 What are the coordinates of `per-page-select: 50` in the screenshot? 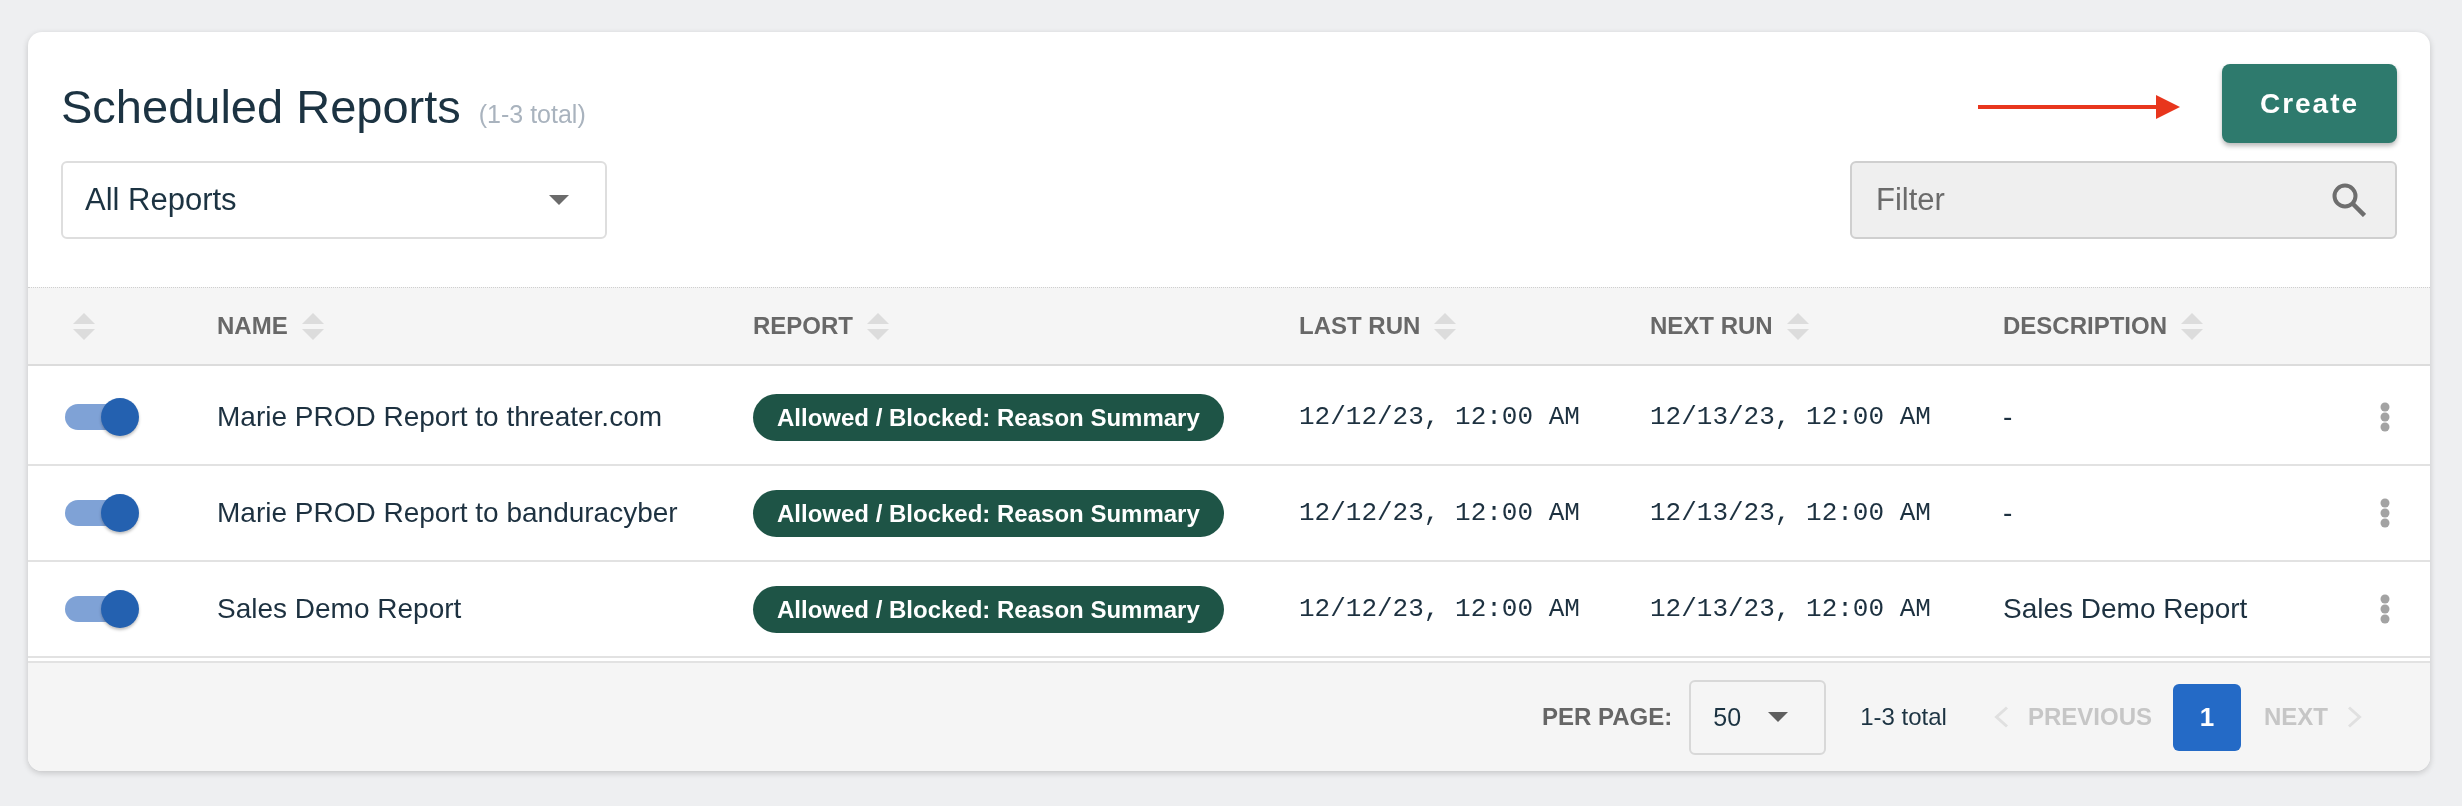 It's located at (1758, 717).